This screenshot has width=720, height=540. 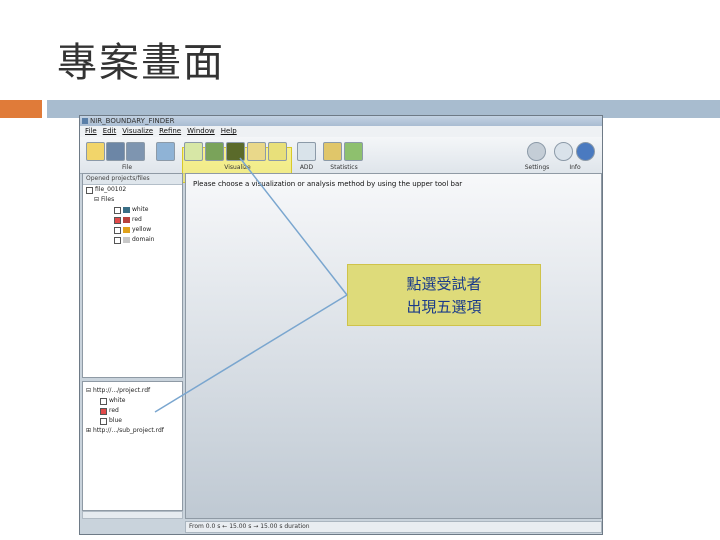 What do you see at coordinates (537, 167) in the screenshot?
I see `toolbar-settings-label: Settings` at bounding box center [537, 167].